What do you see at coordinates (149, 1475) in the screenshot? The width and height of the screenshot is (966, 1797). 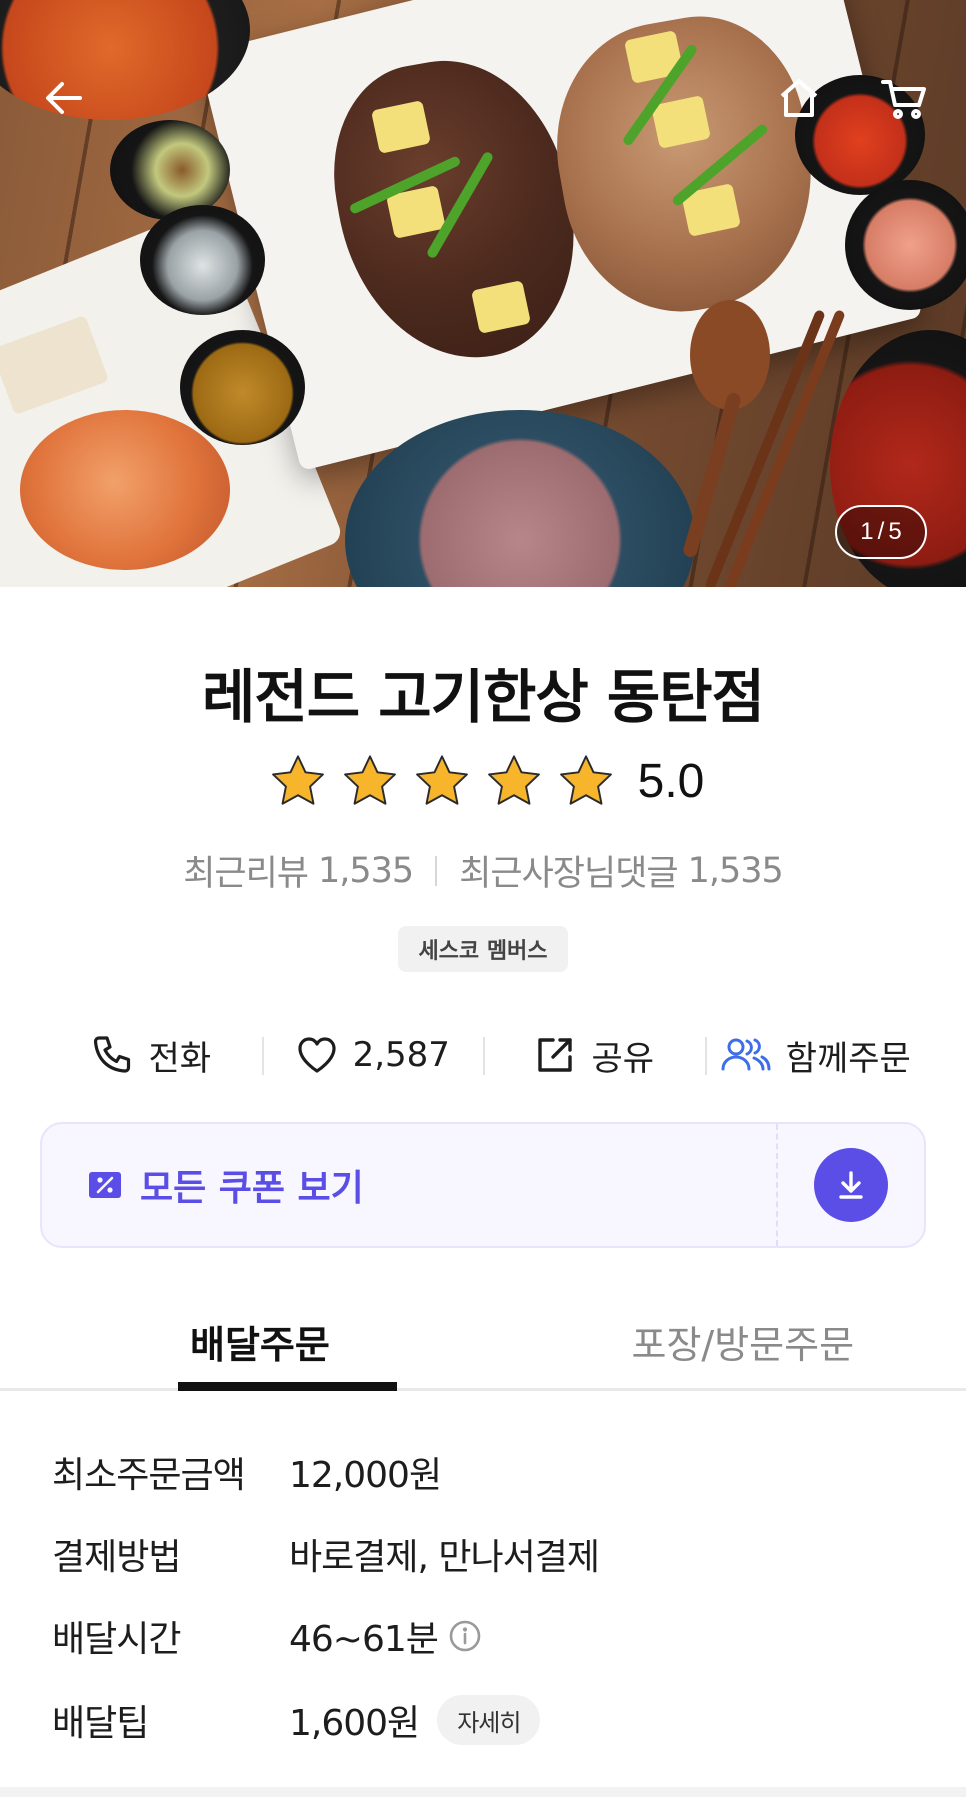 I see `min-order-label: 최소주문금액` at bounding box center [149, 1475].